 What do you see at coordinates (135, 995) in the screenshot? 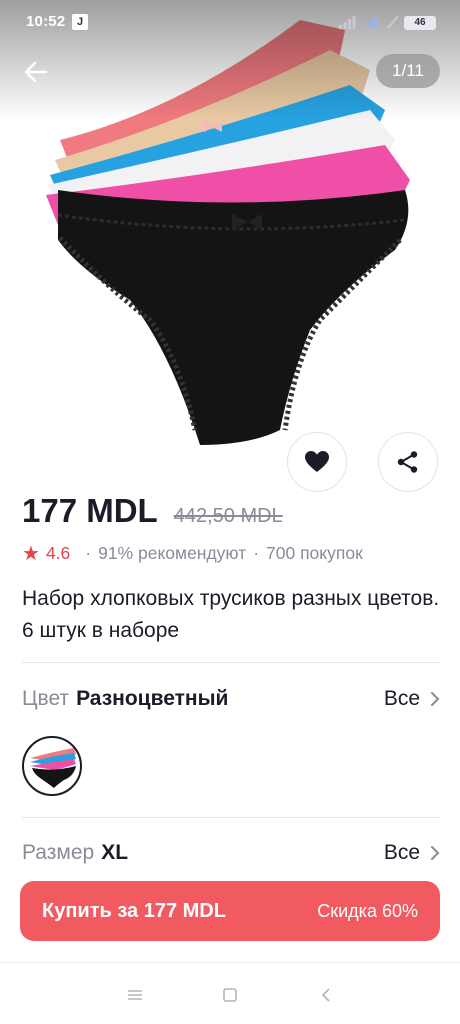
I see `menu-icon` at bounding box center [135, 995].